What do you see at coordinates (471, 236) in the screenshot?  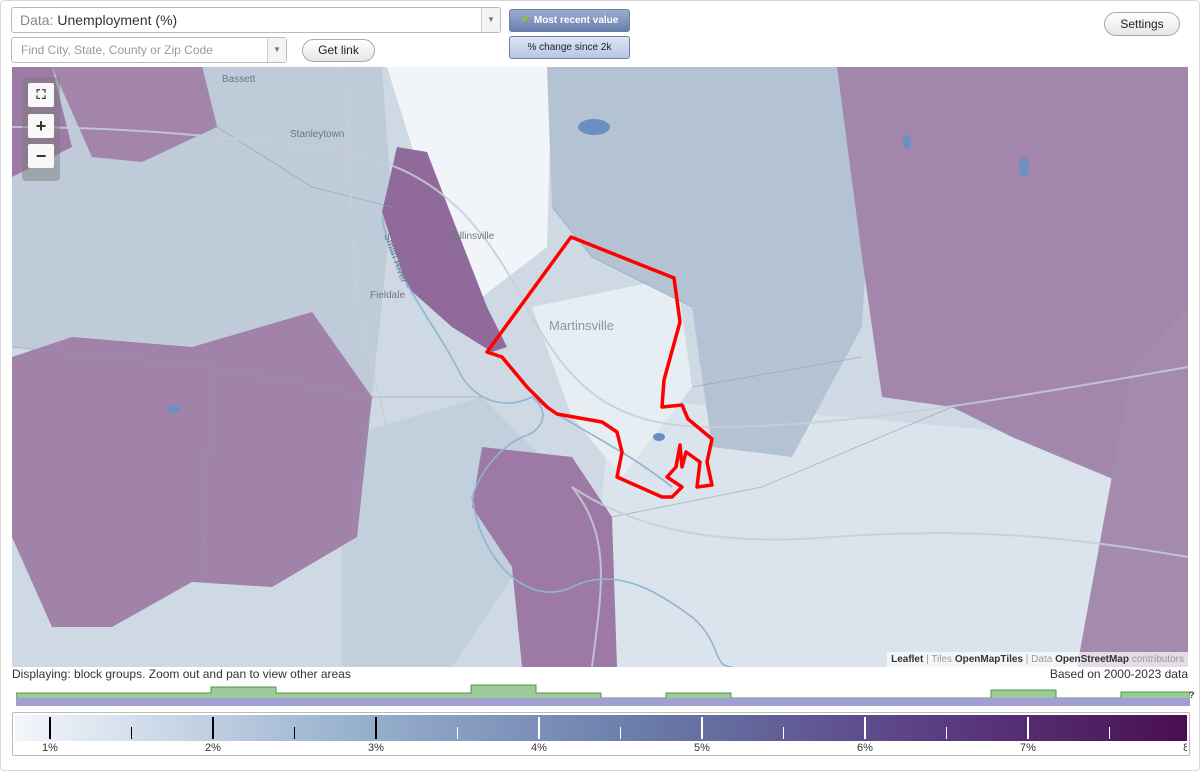 I see `place-label-collinsville: Collinsville` at bounding box center [471, 236].